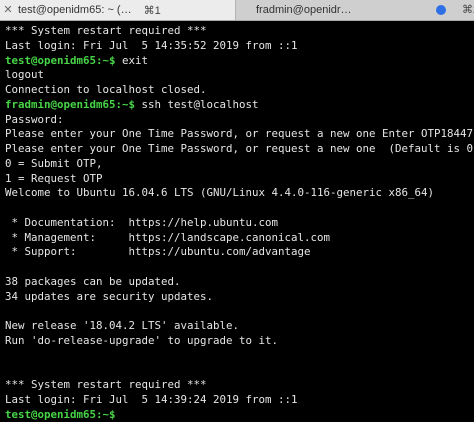  What do you see at coordinates (239, 415) in the screenshot?
I see `terminal-line: test@openidm65:~$` at bounding box center [239, 415].